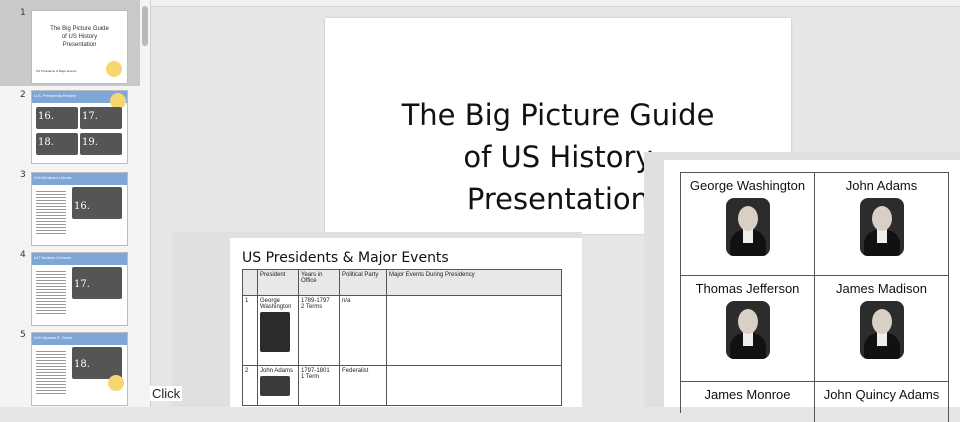  I want to click on slide-thumbnail-row-3: 3 #16 Abraham Lincoln 16., so click(70, 206).